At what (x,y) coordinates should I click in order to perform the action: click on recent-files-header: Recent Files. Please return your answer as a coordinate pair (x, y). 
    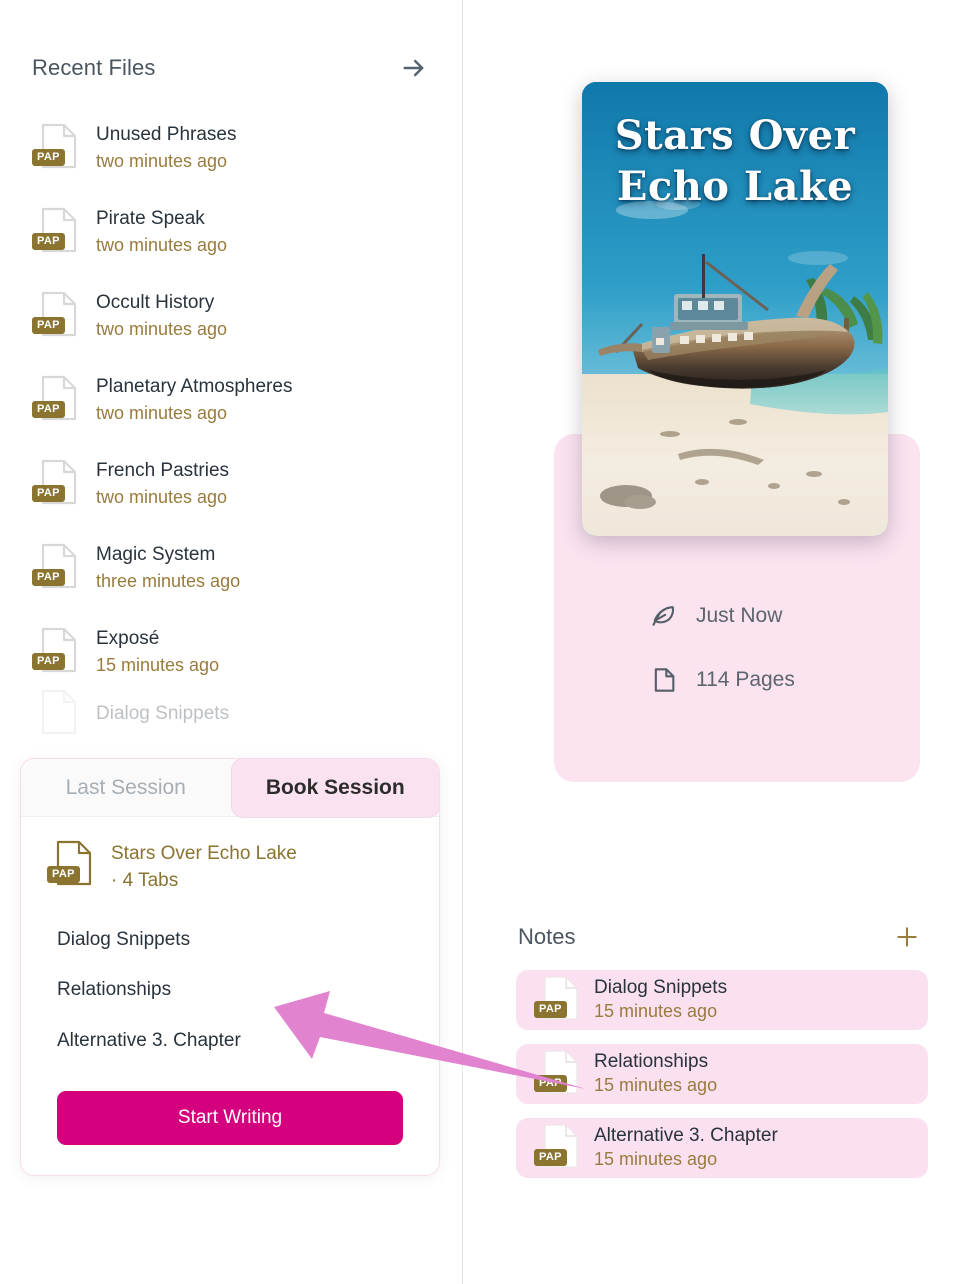
    Looking at the image, I should click on (231, 68).